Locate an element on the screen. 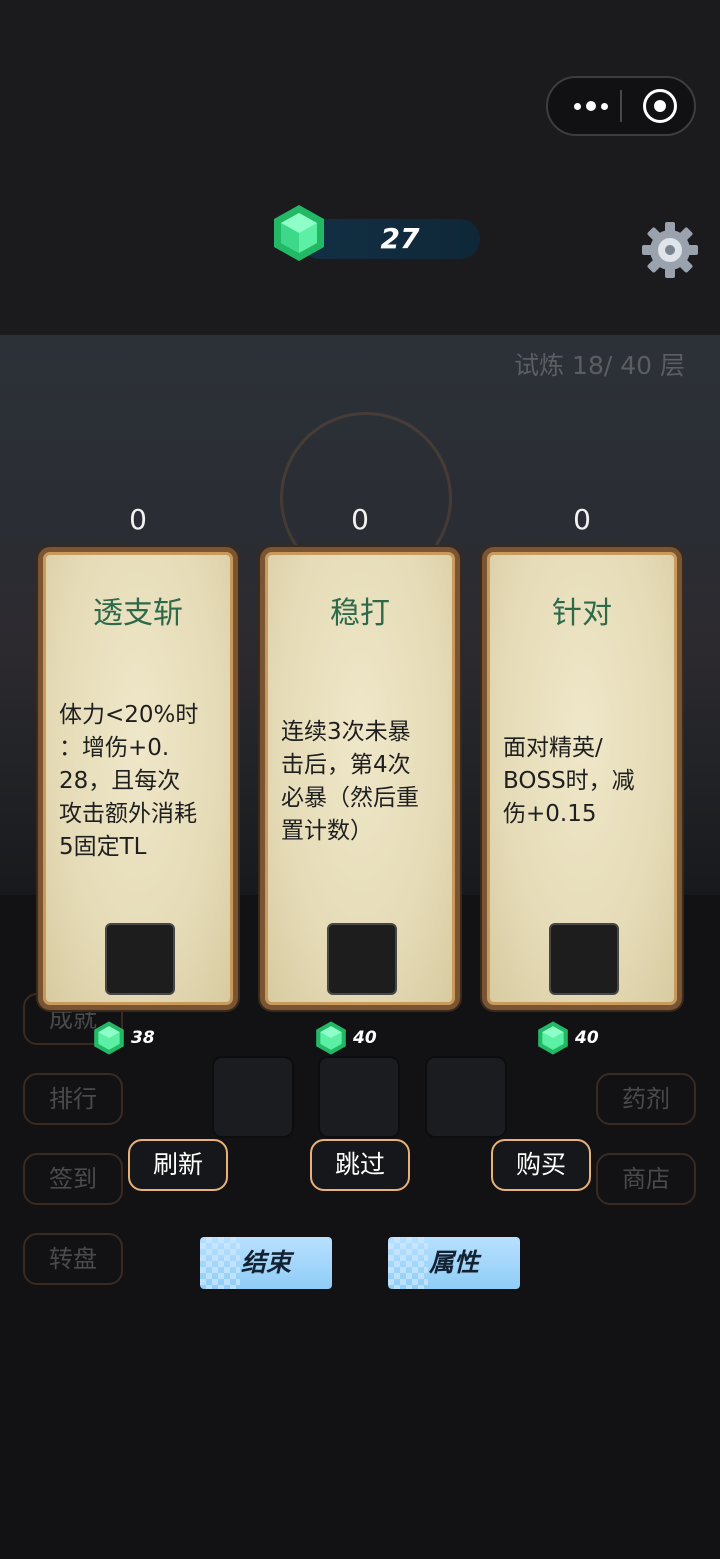 This screenshot has width=720, height=1559. skill-card: 稳打 连续3次未暴 击后，第4次 必暴（然后重 置计数） is located at coordinates (360, 778).